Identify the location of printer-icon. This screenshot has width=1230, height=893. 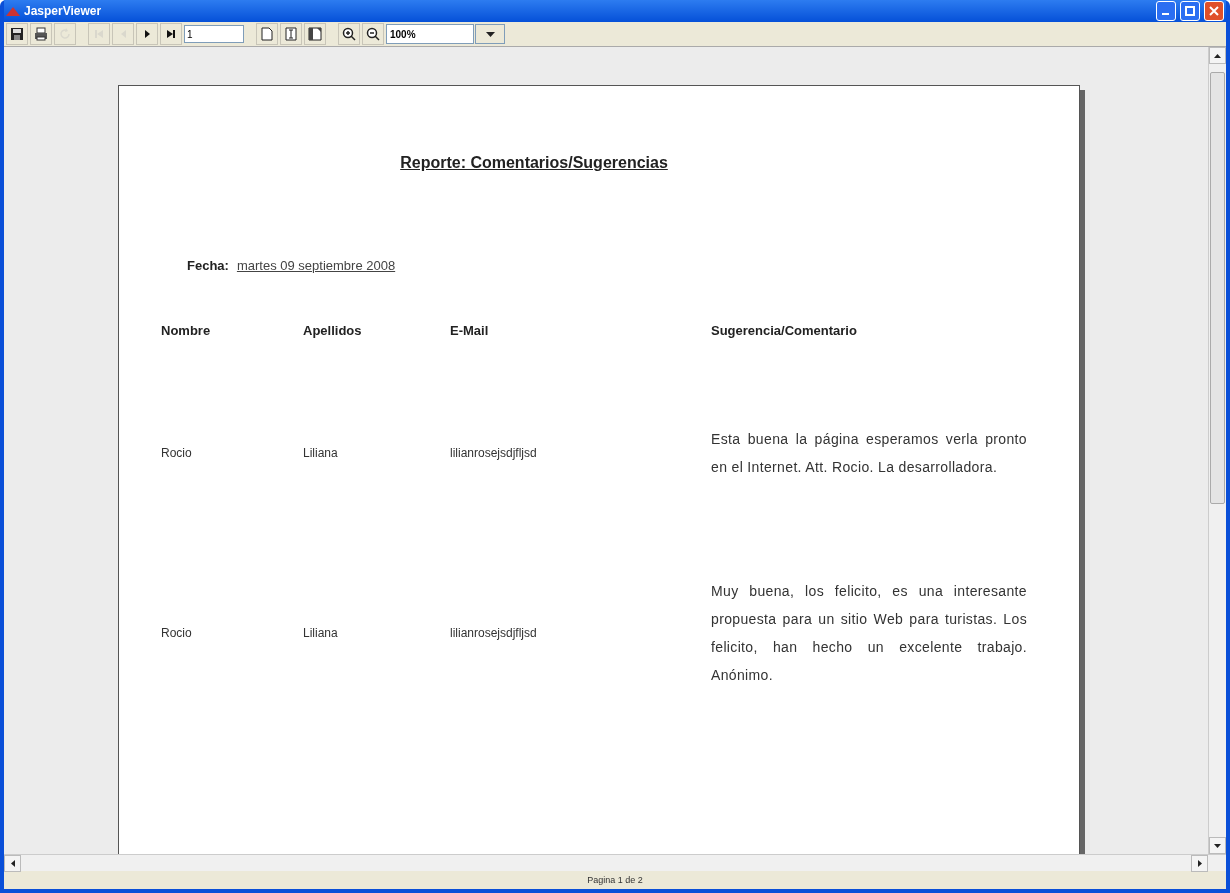
(41, 34).